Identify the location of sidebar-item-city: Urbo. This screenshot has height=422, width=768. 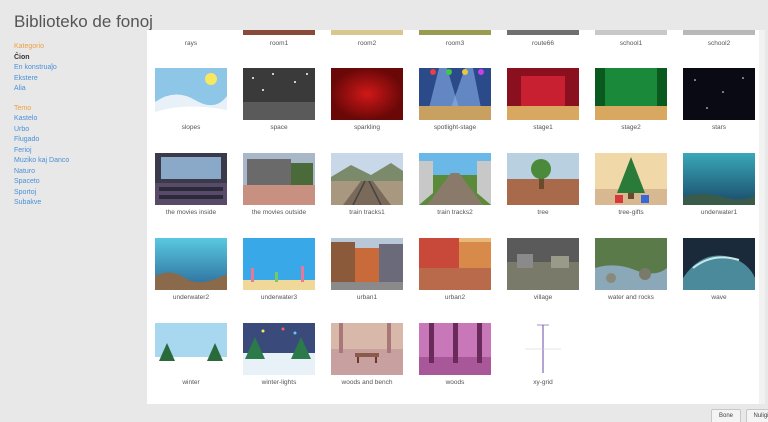
(79, 130).